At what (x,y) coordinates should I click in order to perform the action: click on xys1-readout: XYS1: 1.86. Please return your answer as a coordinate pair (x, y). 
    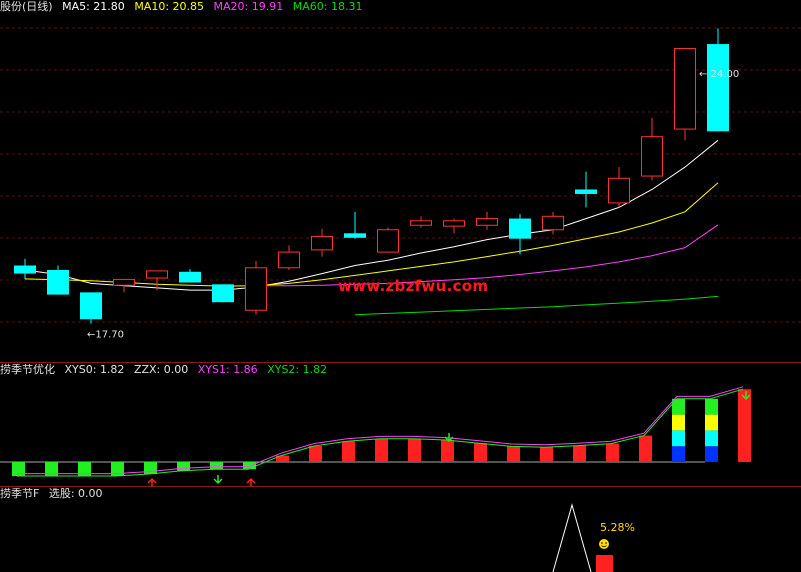
    Looking at the image, I should click on (227, 369).